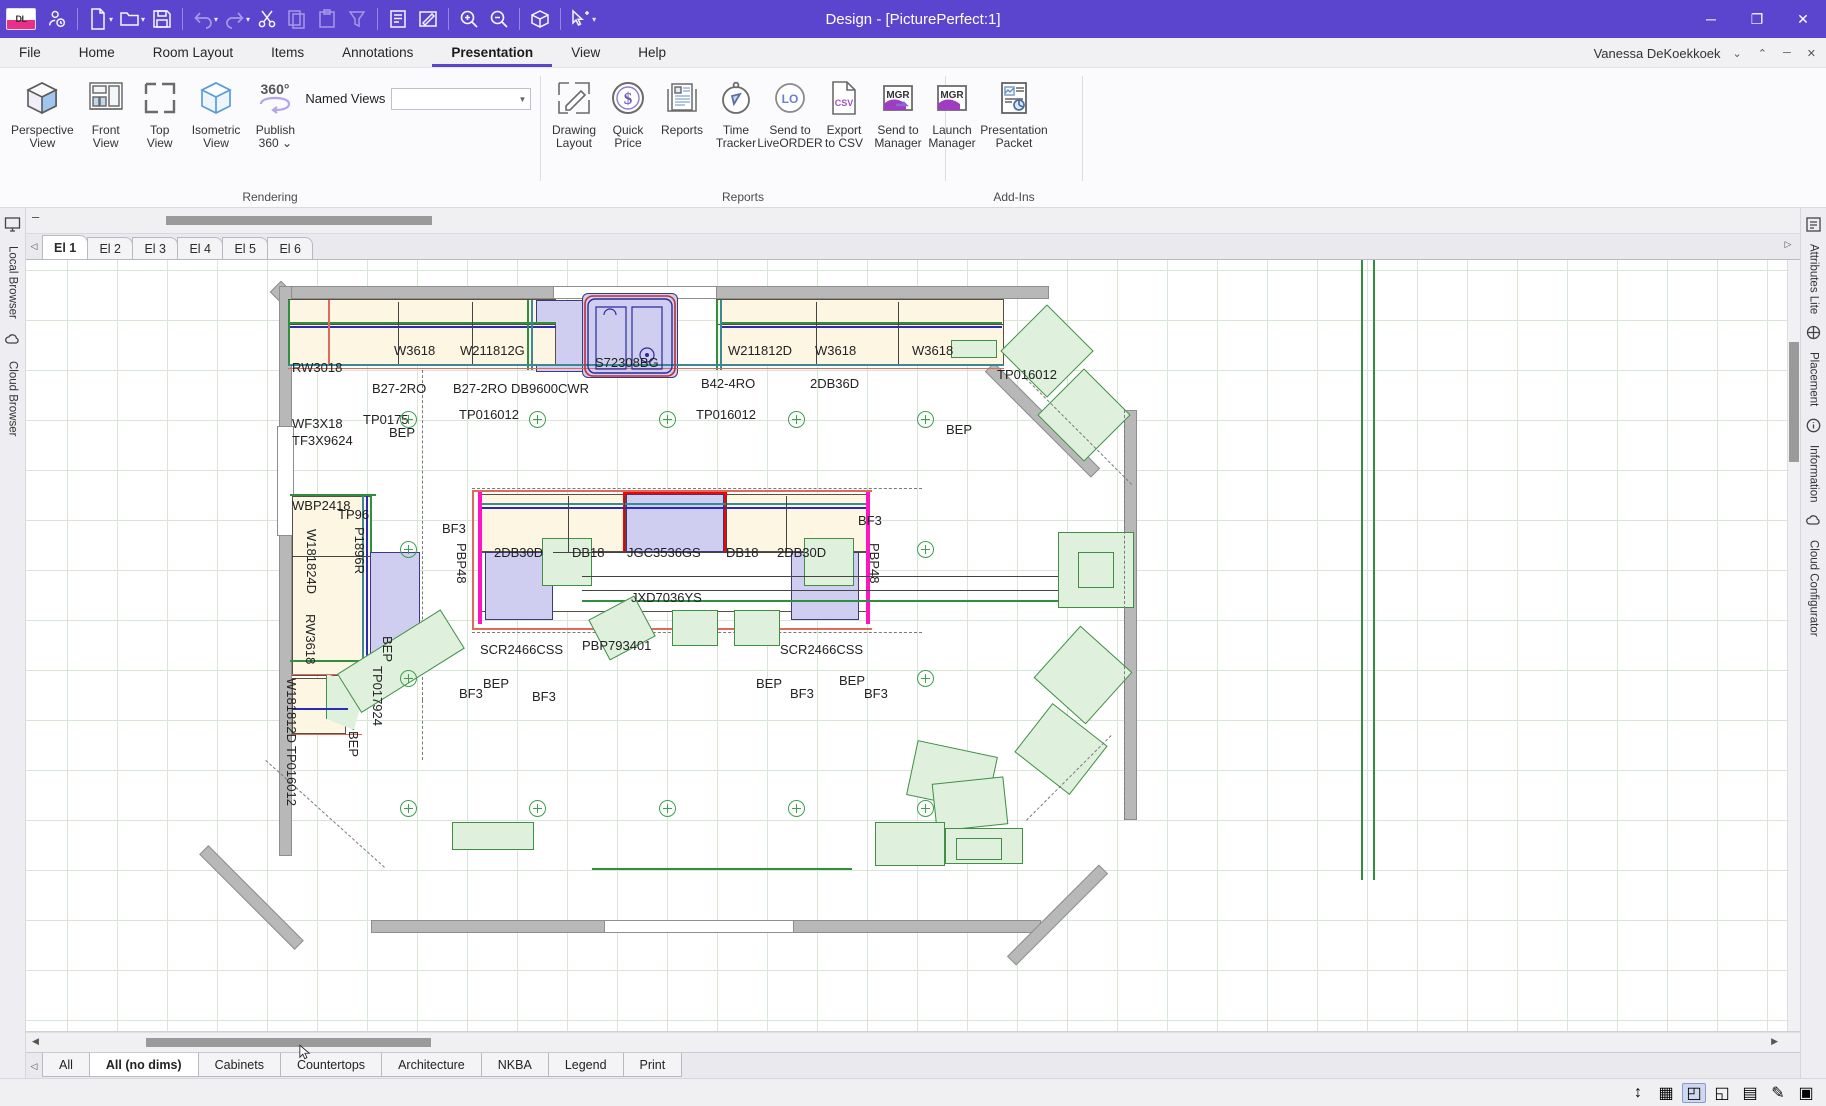  What do you see at coordinates (844, 113) in the screenshot?
I see `export-to-csv-button: CSV Export to CSV` at bounding box center [844, 113].